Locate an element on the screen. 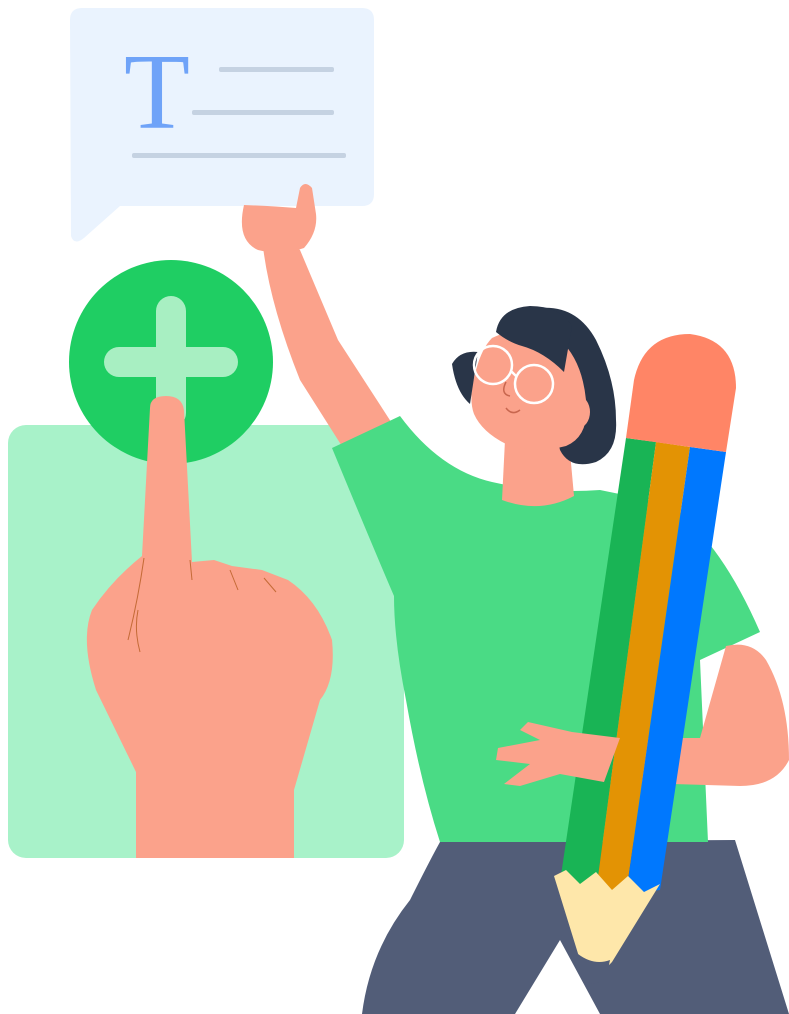 This screenshot has width=789, height=1014. speech-bubble: T is located at coordinates (222, 125).